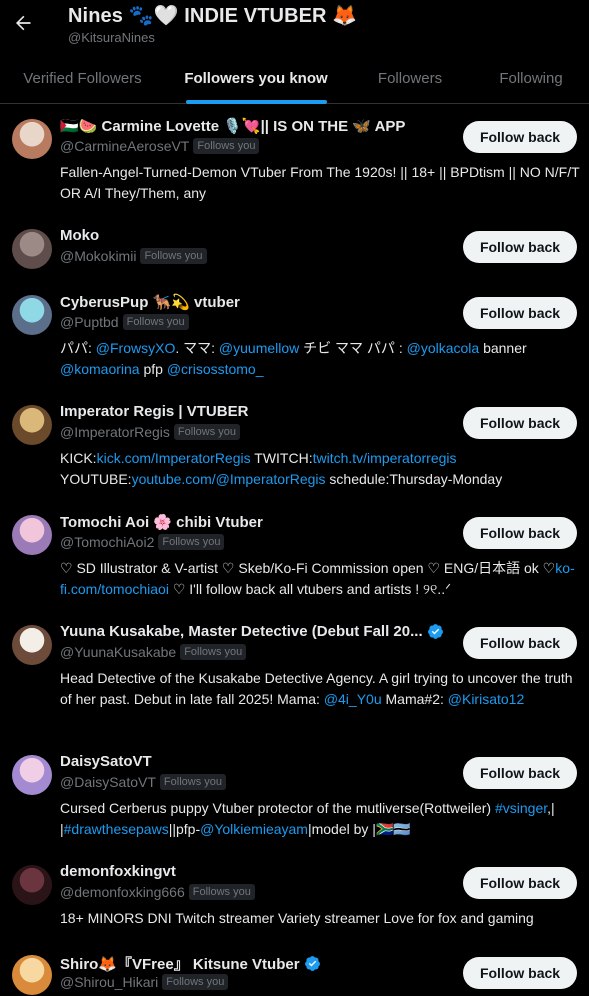 Image resolution: width=589 pixels, height=996 pixels. I want to click on bio-link: @Yolkiemieayam, so click(254, 829).